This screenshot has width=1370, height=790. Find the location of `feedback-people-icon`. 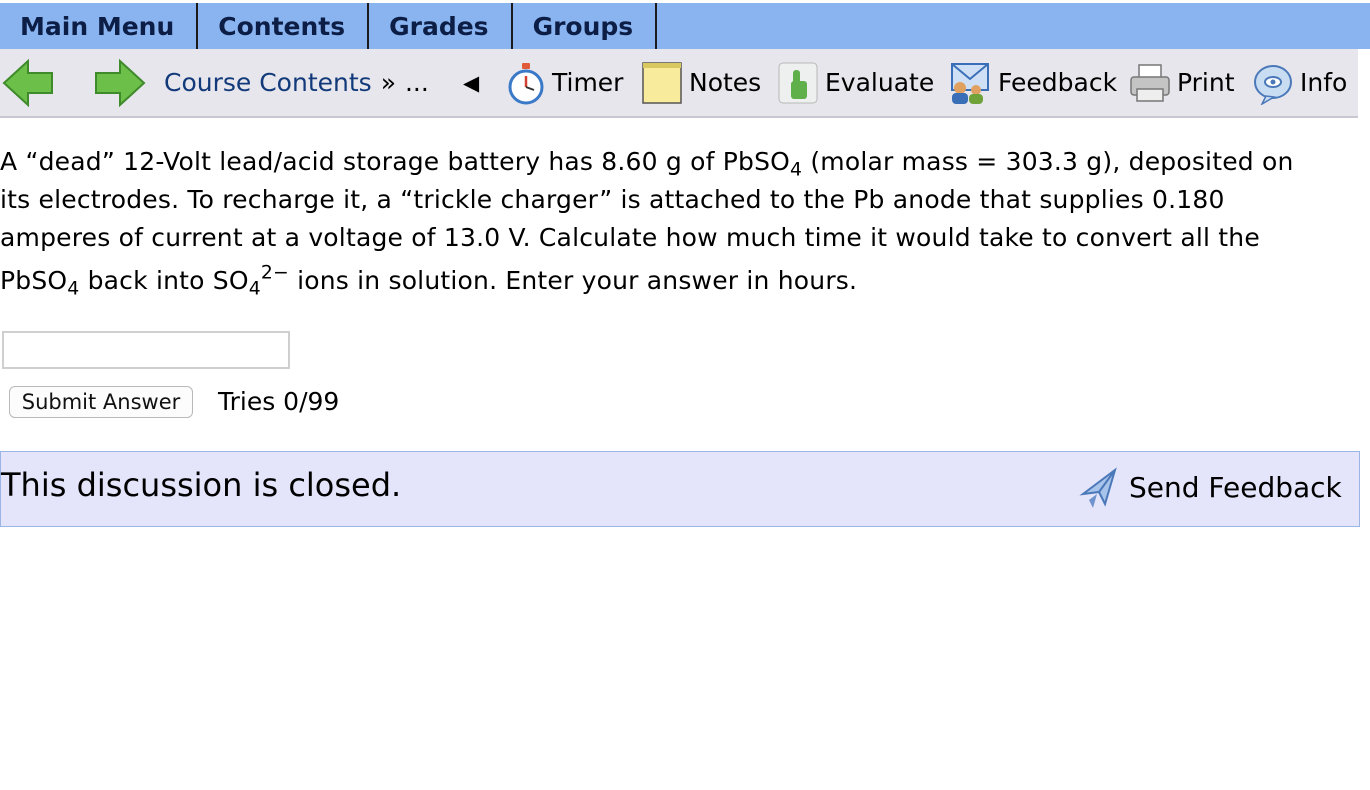

feedback-people-icon is located at coordinates (970, 83).